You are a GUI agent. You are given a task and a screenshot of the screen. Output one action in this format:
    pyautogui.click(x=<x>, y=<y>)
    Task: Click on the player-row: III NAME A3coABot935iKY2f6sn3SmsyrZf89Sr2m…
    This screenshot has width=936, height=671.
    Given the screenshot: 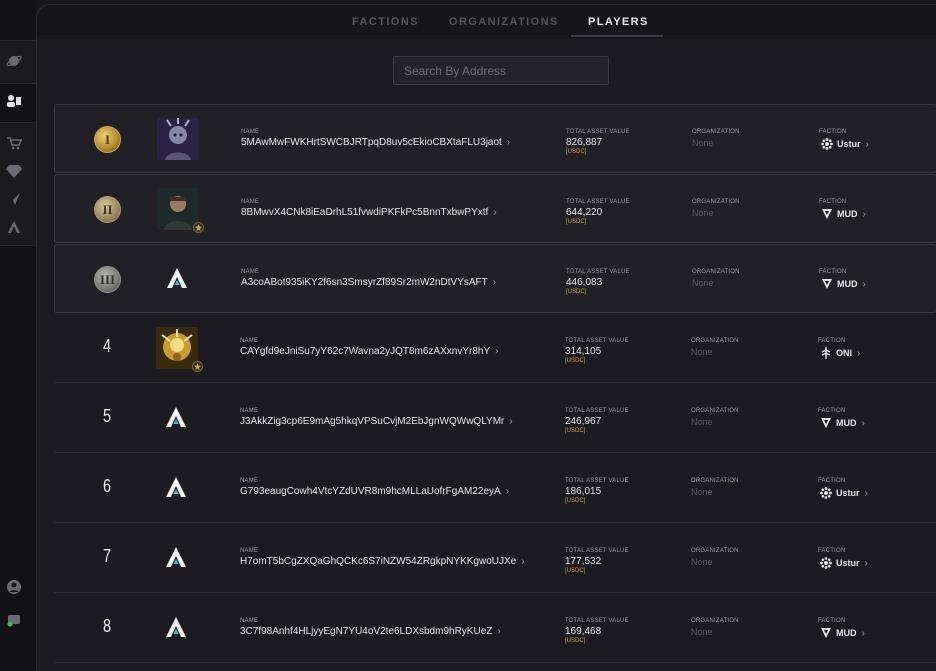 What is the action you would take?
    pyautogui.click(x=495, y=278)
    